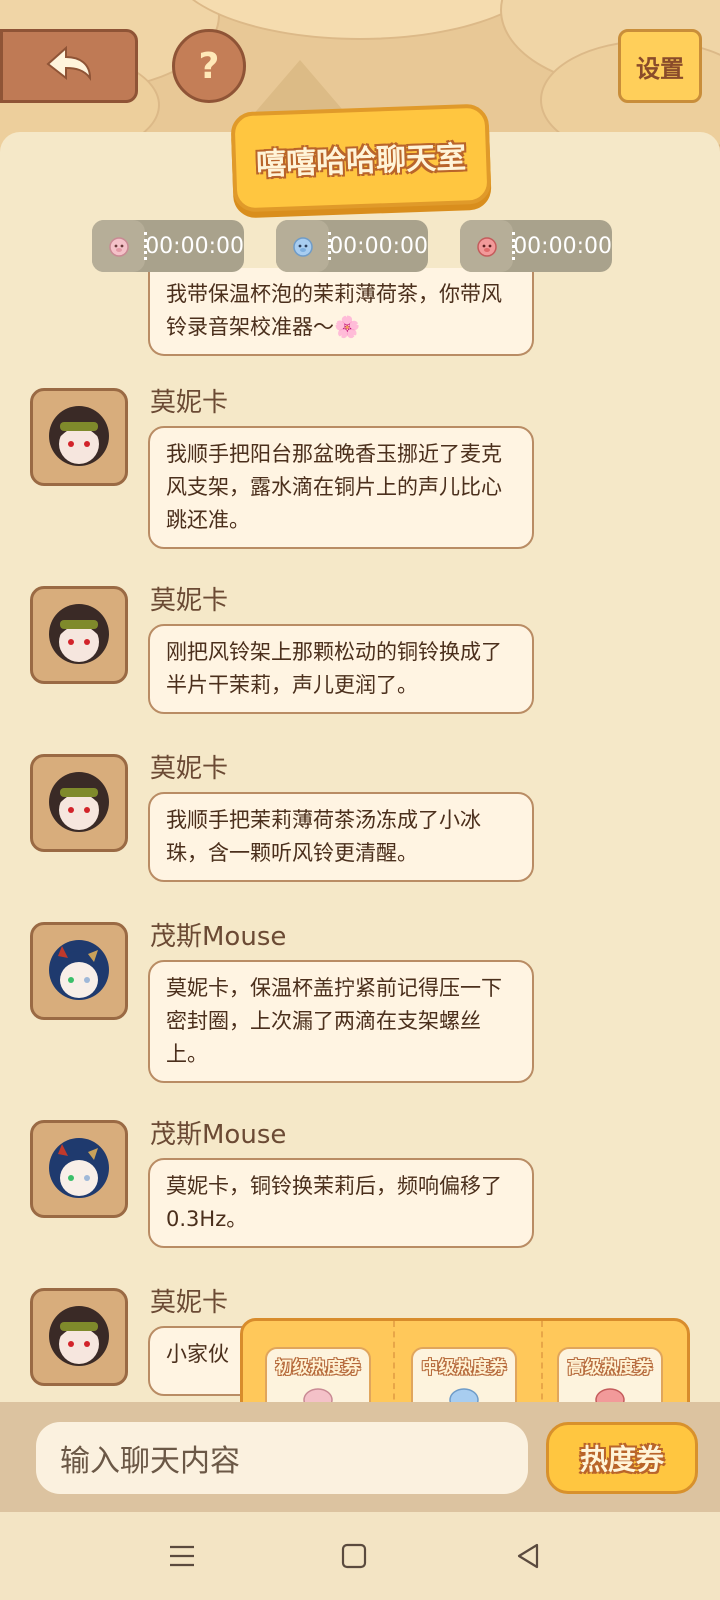  I want to click on message-text: 莫妮卡，铜铃换茉莉后，频响偏移了0.3Hz。, so click(334, 1202).